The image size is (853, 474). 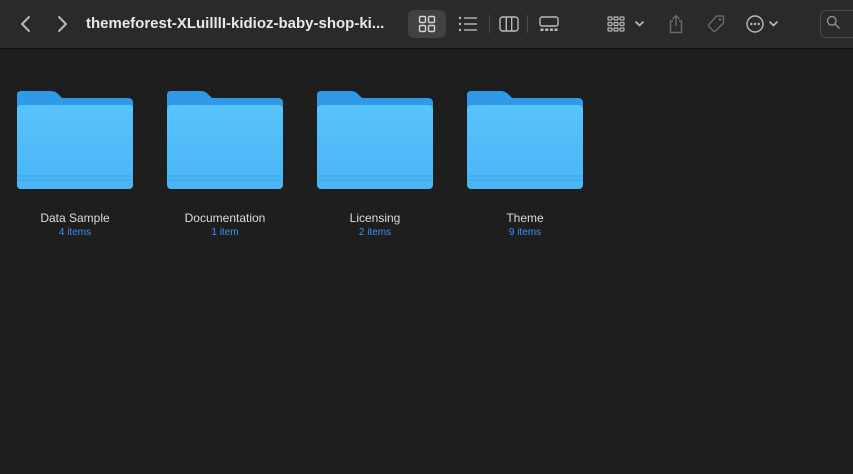 What do you see at coordinates (75, 218) in the screenshot?
I see `folder-name: Data Sample` at bounding box center [75, 218].